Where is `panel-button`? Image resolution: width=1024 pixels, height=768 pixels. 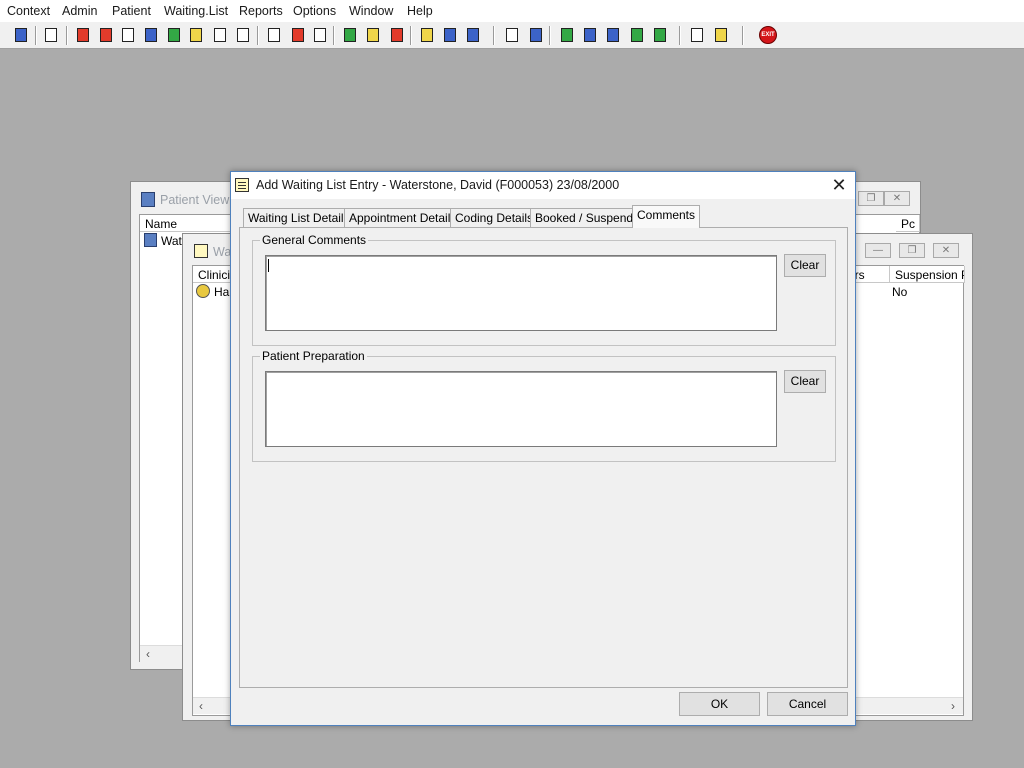
panel-button is located at coordinates (320, 35).